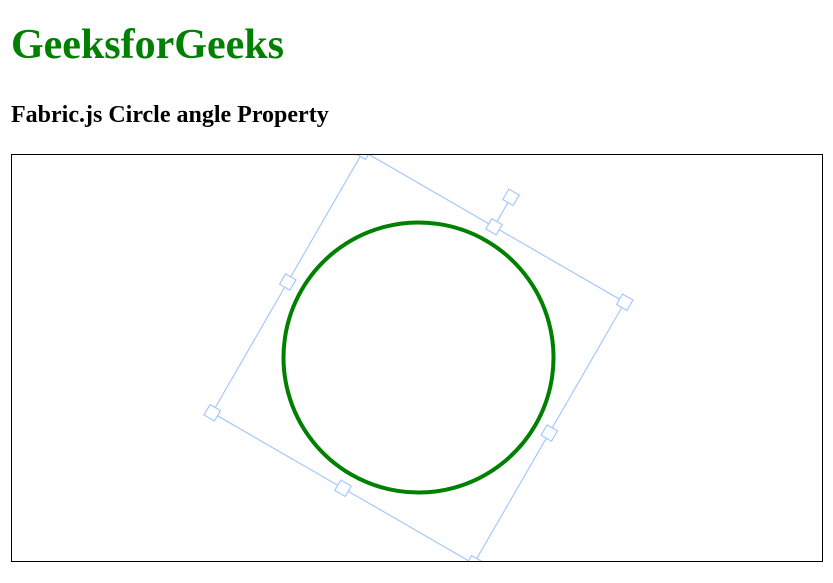  Describe the element at coordinates (363, 158) in the screenshot. I see `handle-top-left` at that location.